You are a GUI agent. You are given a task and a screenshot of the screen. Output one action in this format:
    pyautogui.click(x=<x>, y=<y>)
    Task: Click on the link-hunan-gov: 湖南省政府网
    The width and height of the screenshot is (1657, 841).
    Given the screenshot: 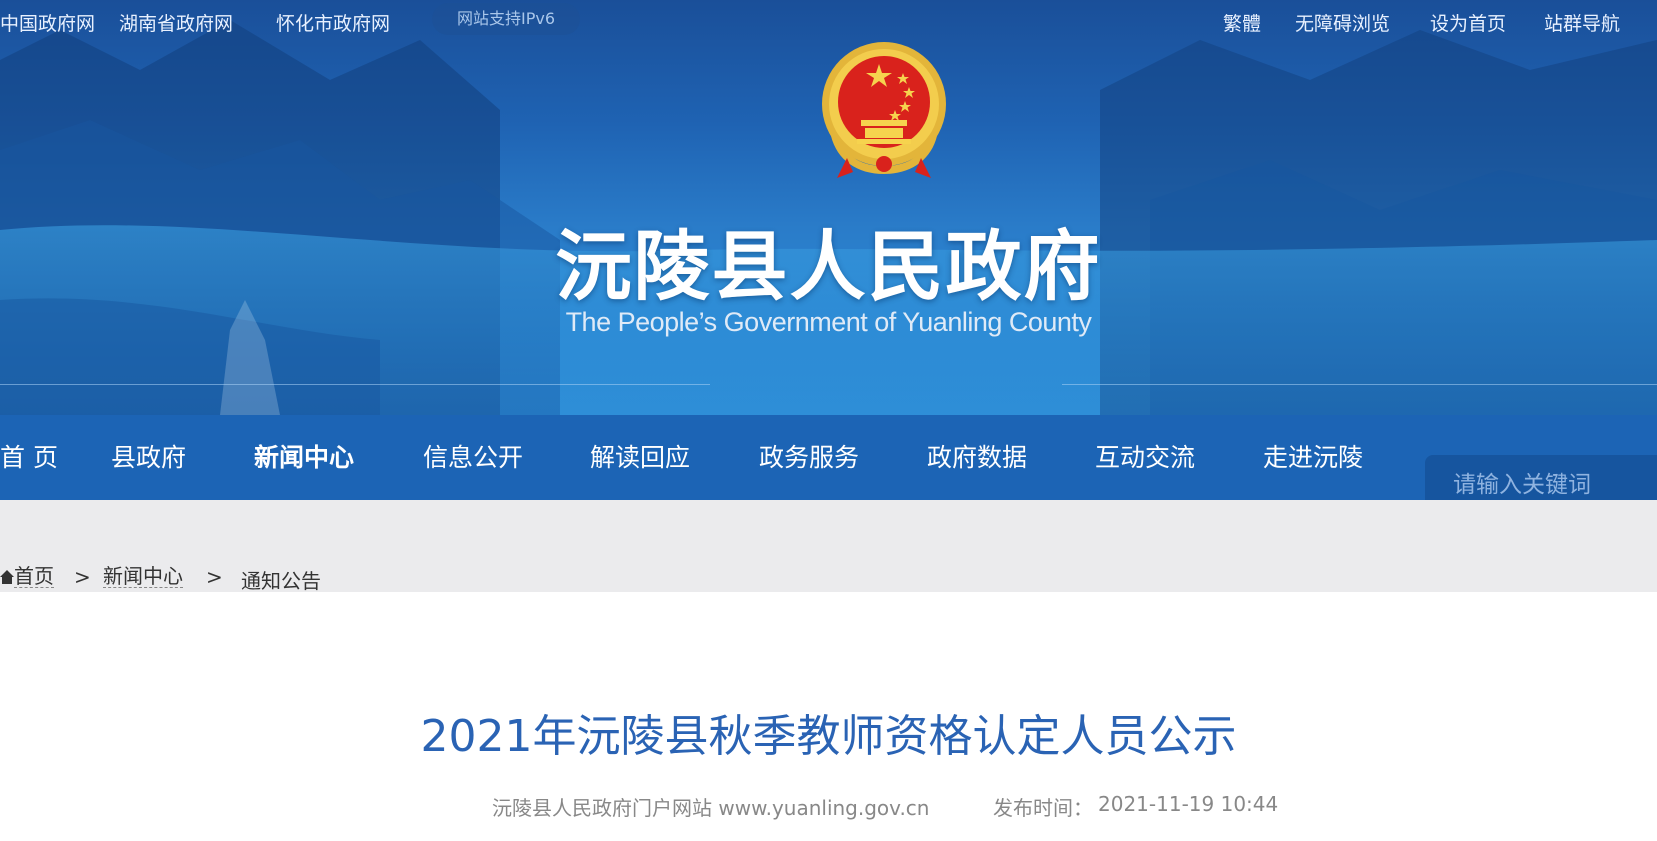 What is the action you would take?
    pyautogui.click(x=176, y=22)
    